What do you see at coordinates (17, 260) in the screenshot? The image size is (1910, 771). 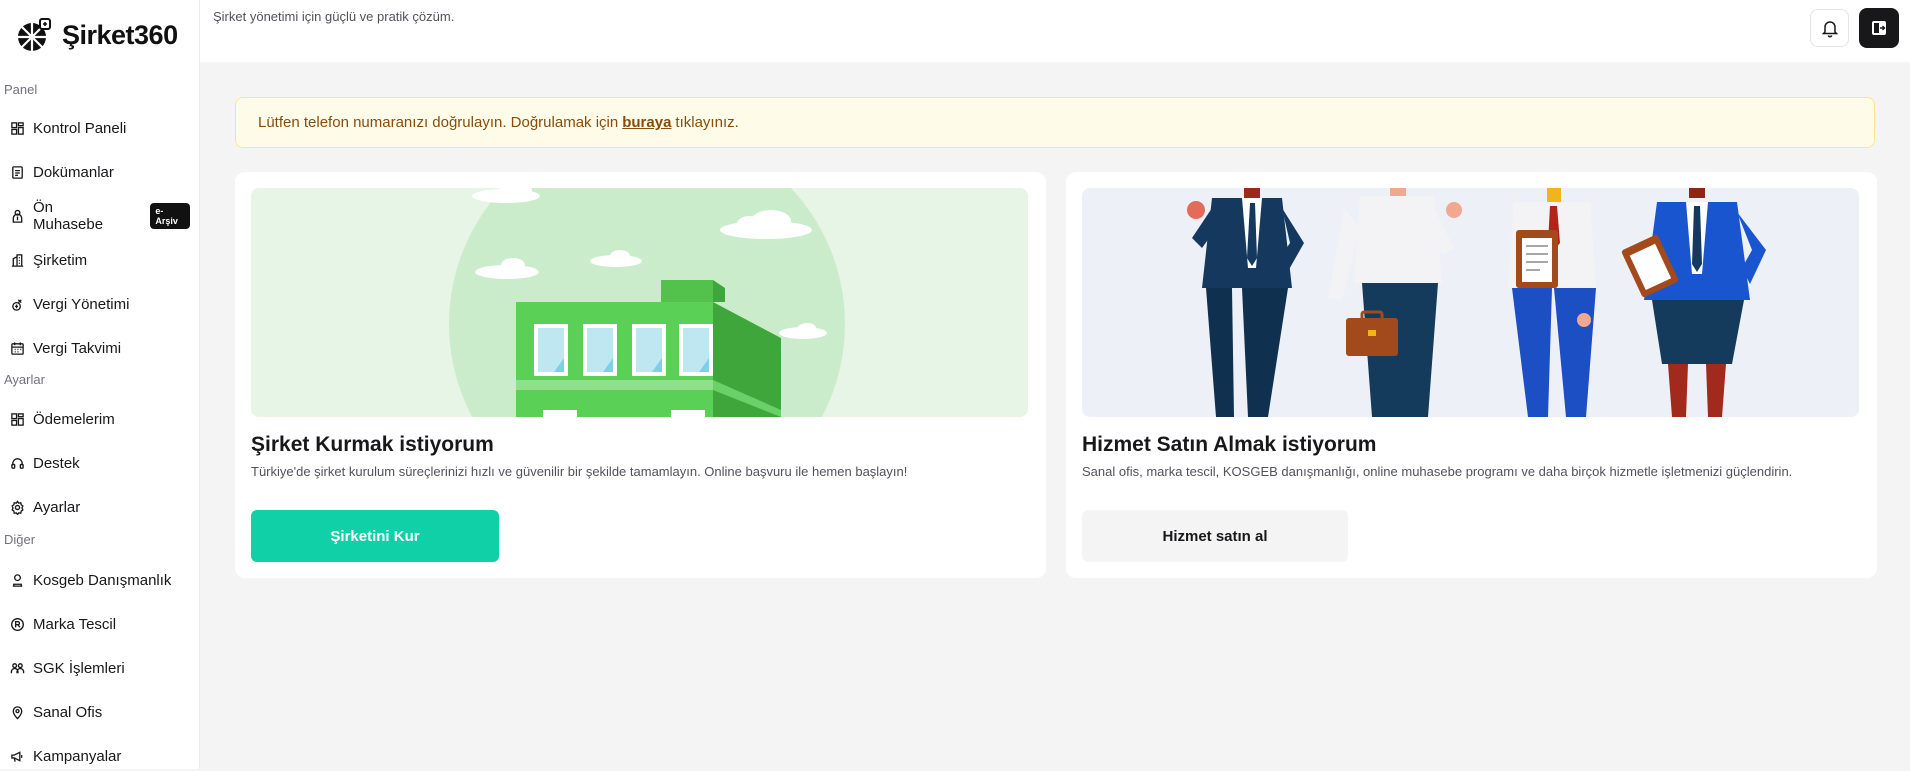 I see `building-icon` at bounding box center [17, 260].